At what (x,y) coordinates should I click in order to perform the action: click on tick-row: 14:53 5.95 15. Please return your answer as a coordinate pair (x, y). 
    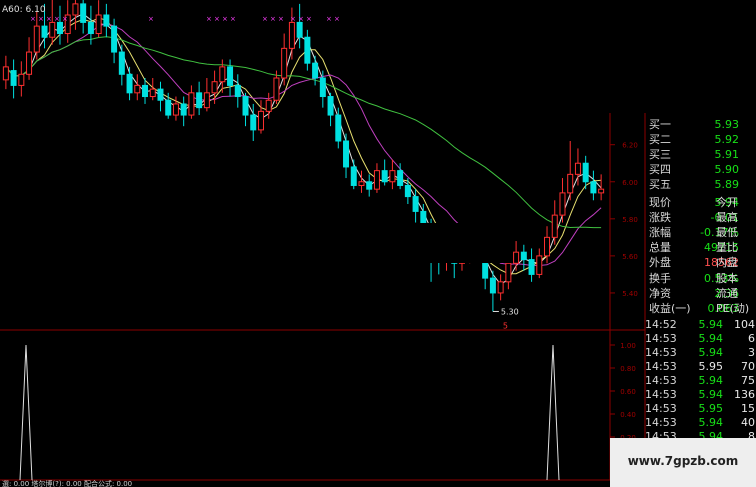
    Looking at the image, I should click on (700, 408).